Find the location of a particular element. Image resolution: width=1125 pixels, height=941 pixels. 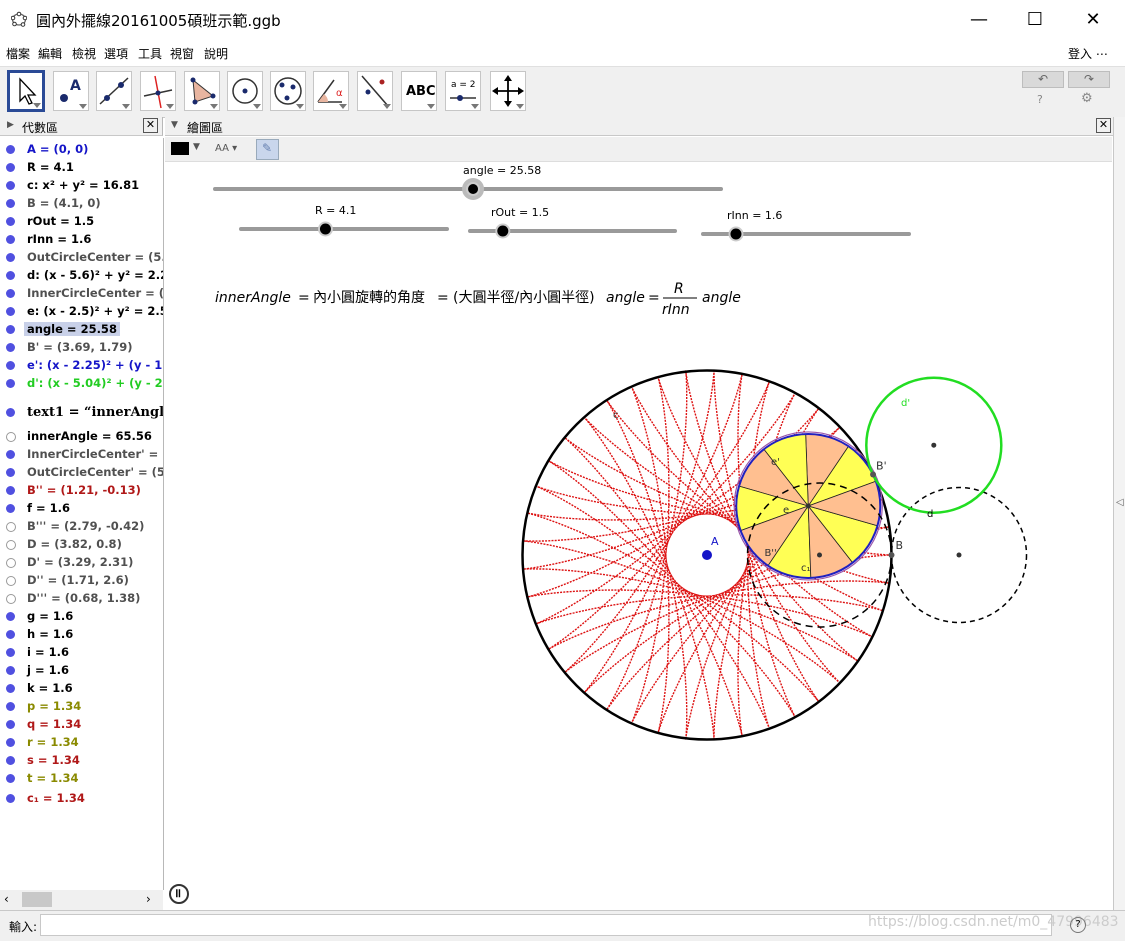

expand-side-icon: ◁ is located at coordinates (1120, 502).